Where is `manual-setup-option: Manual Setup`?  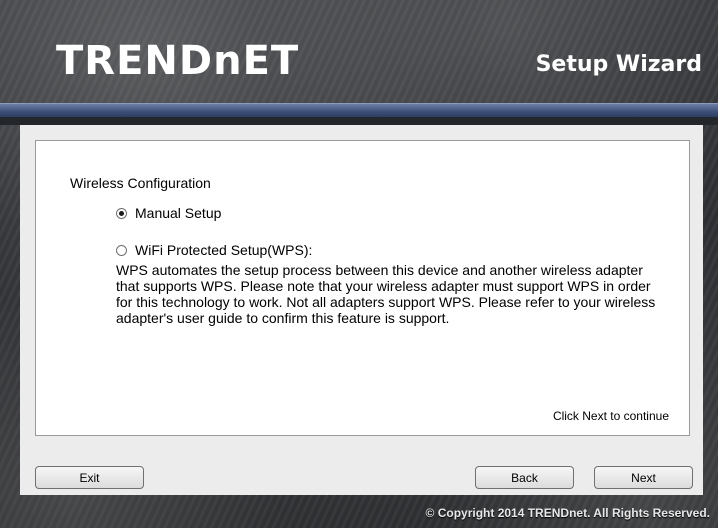 manual-setup-option: Manual Setup is located at coordinates (168, 213).